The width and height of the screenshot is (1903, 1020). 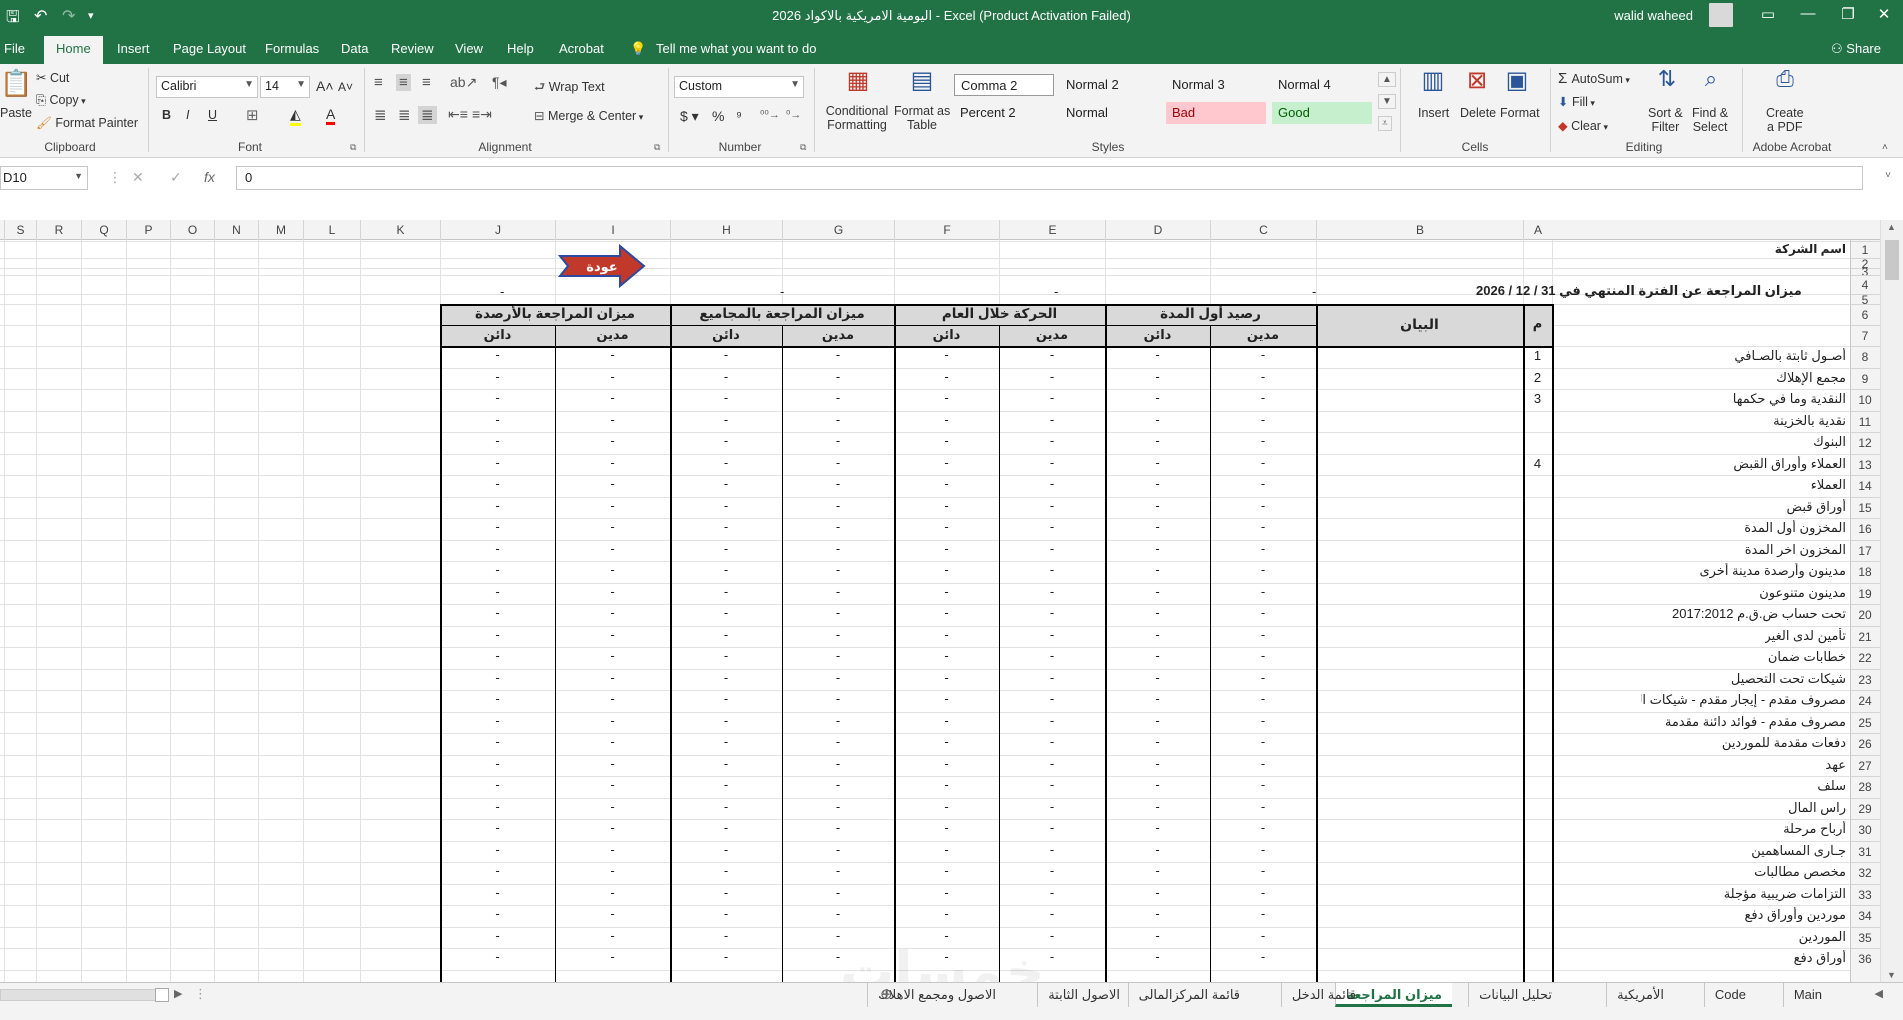 What do you see at coordinates (1865, 615) in the screenshot?
I see `row-header: 20` at bounding box center [1865, 615].